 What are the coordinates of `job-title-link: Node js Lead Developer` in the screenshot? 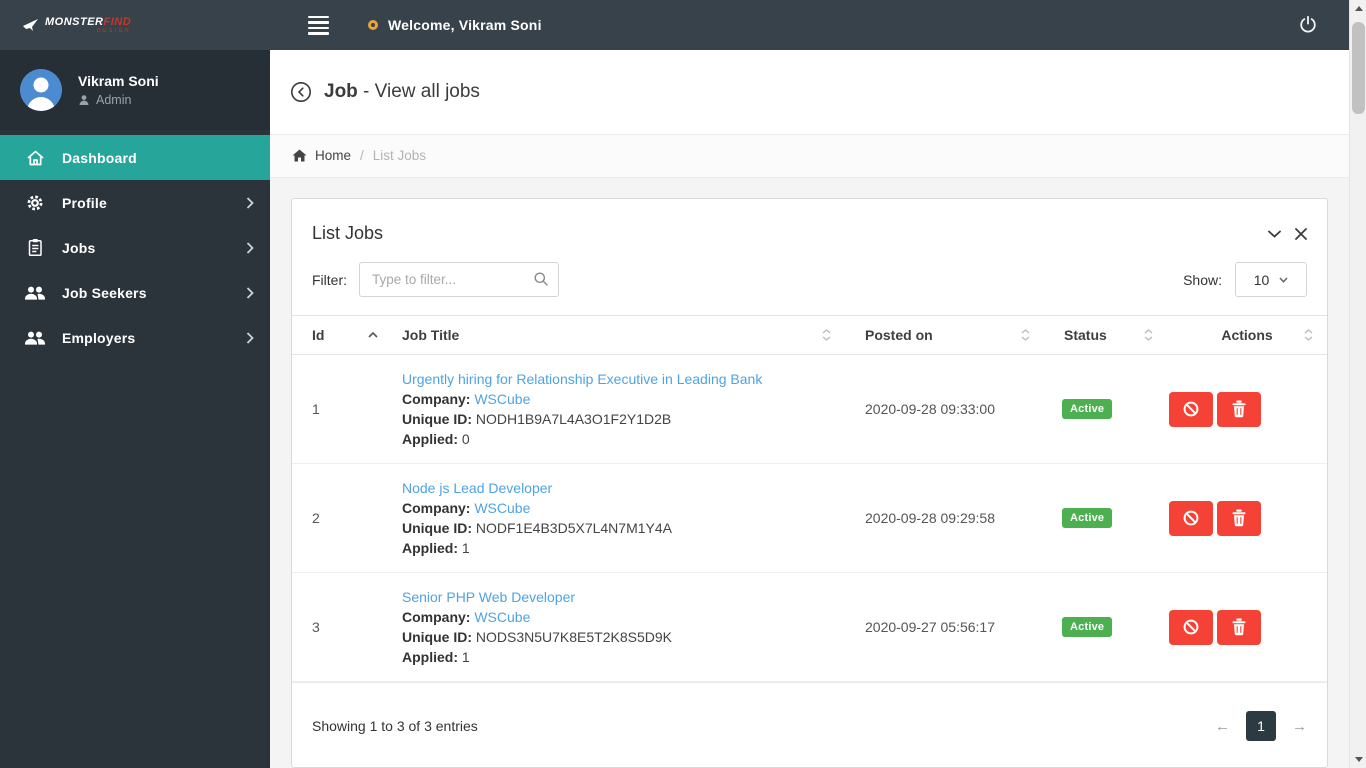 It's located at (477, 488).